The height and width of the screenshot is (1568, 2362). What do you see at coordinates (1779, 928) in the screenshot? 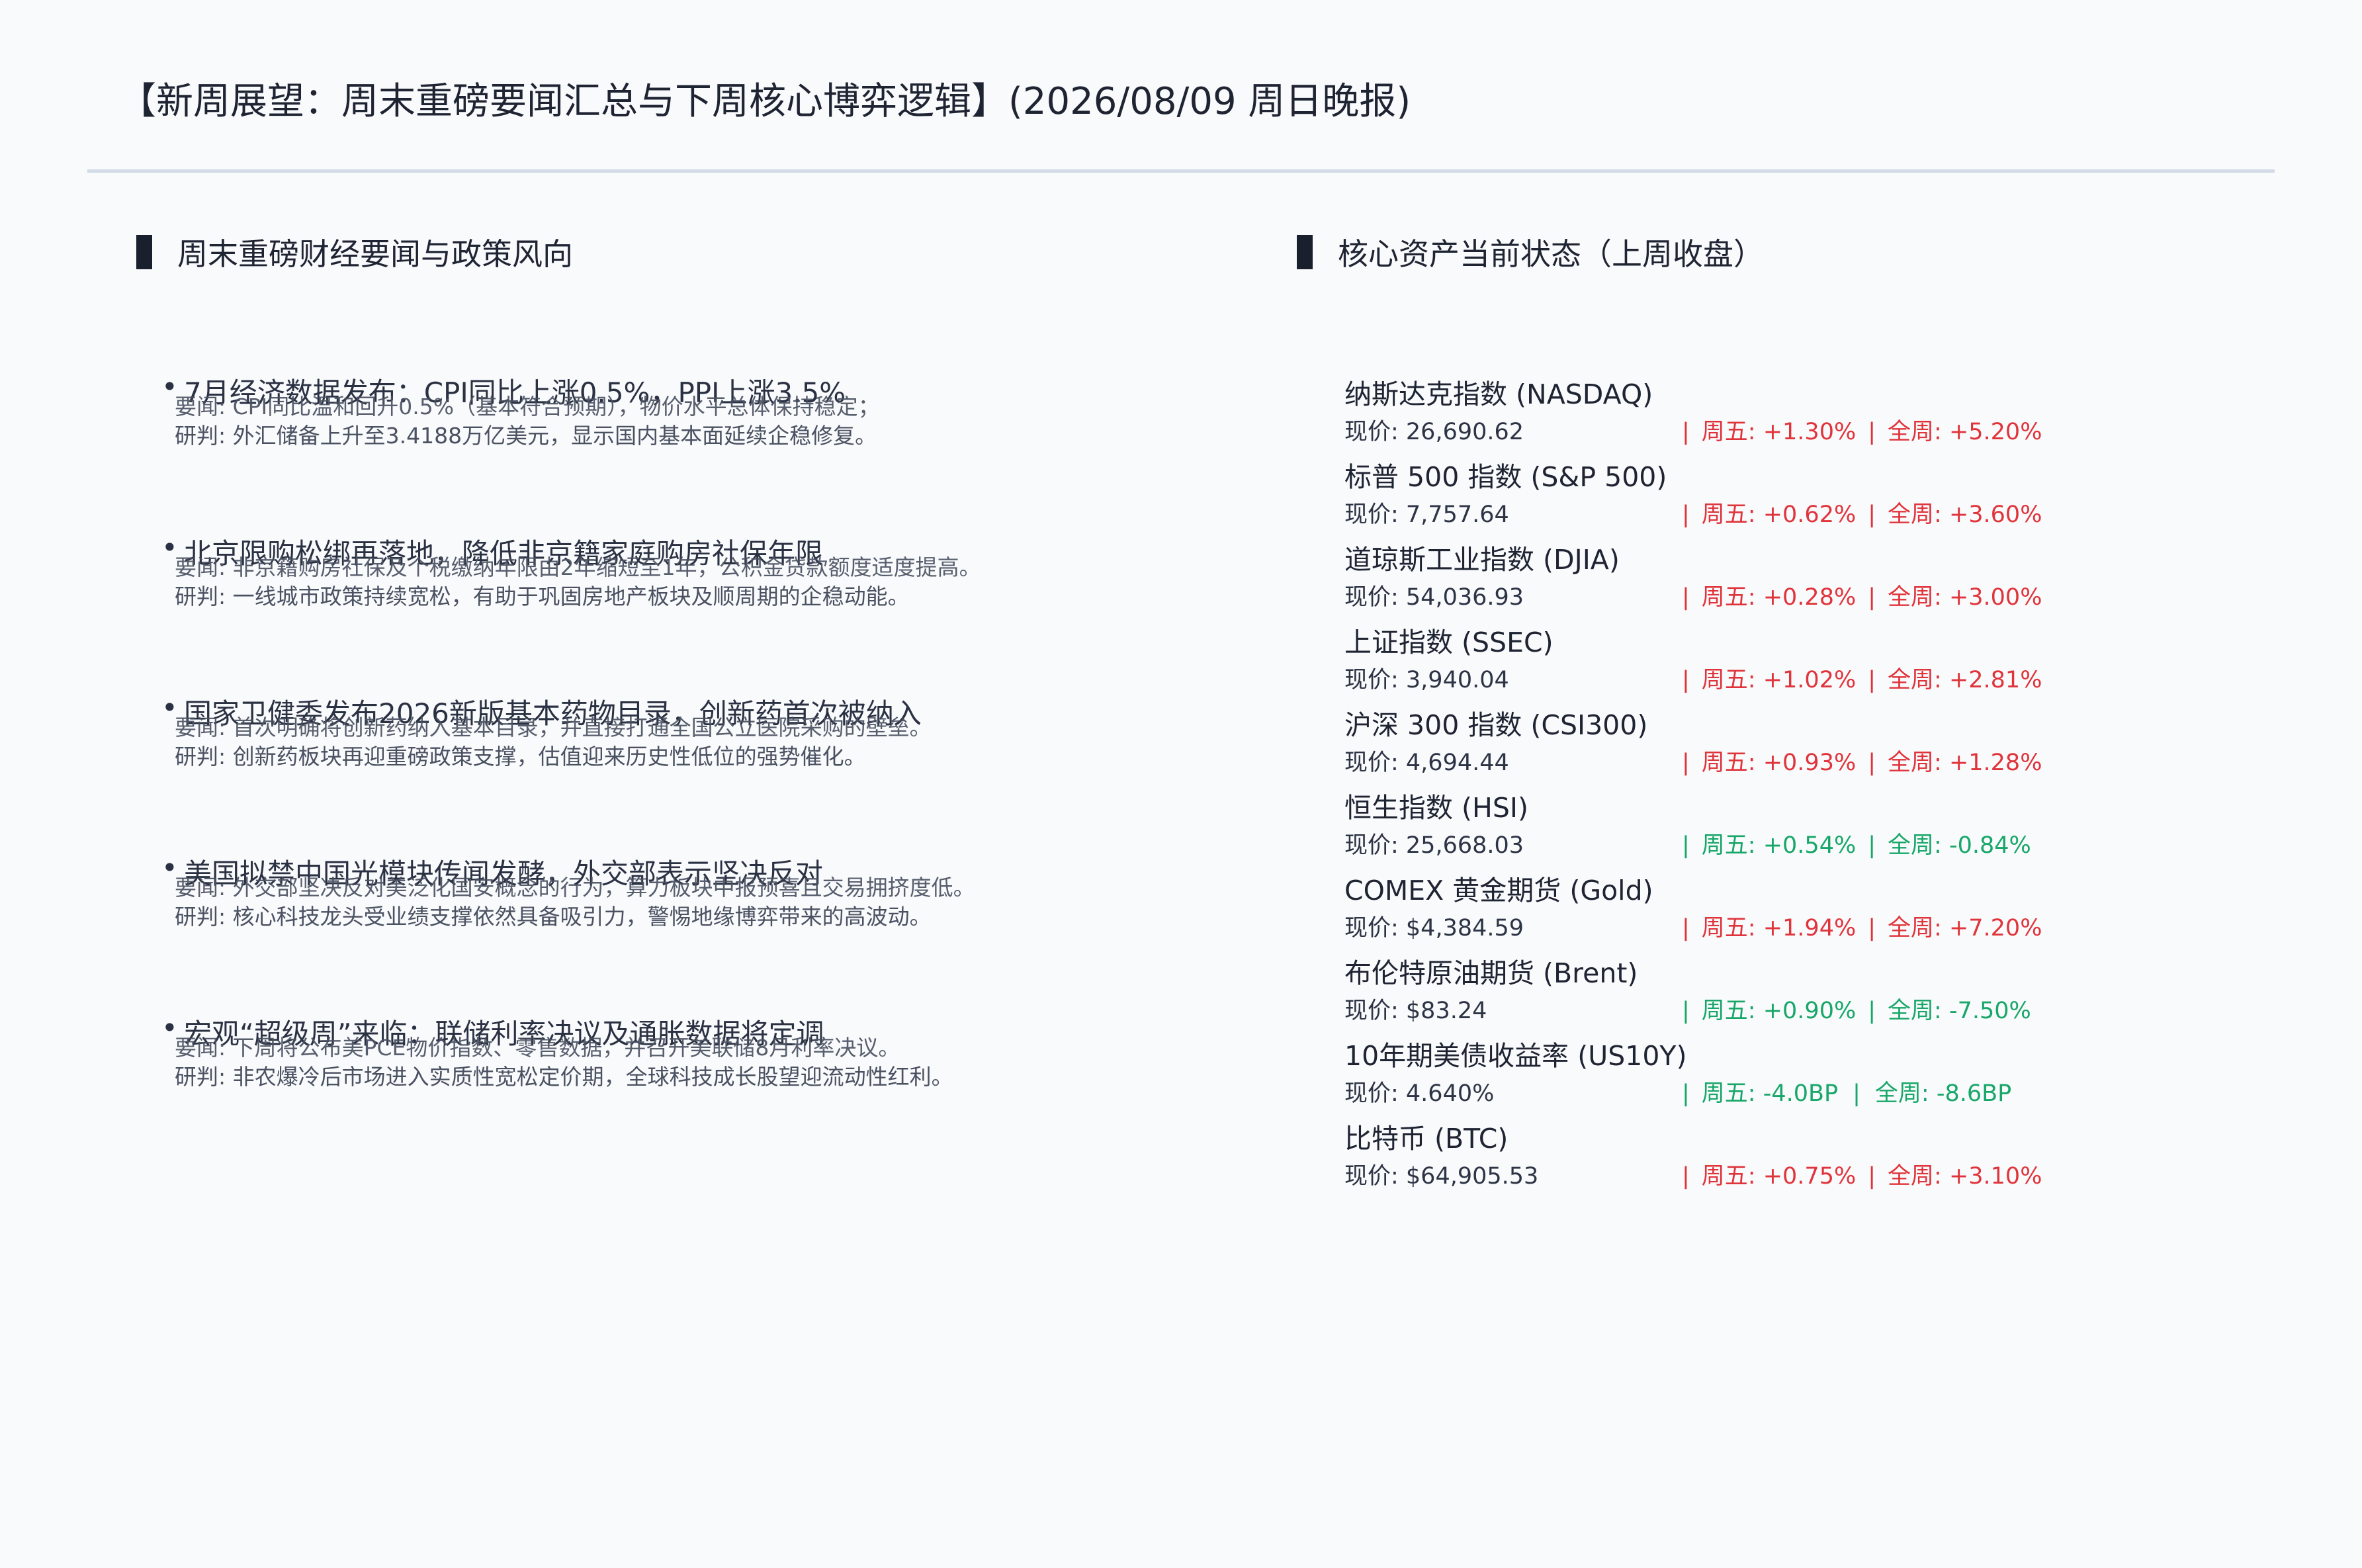
I see `friday-change: 周五: +1.94%` at bounding box center [1779, 928].